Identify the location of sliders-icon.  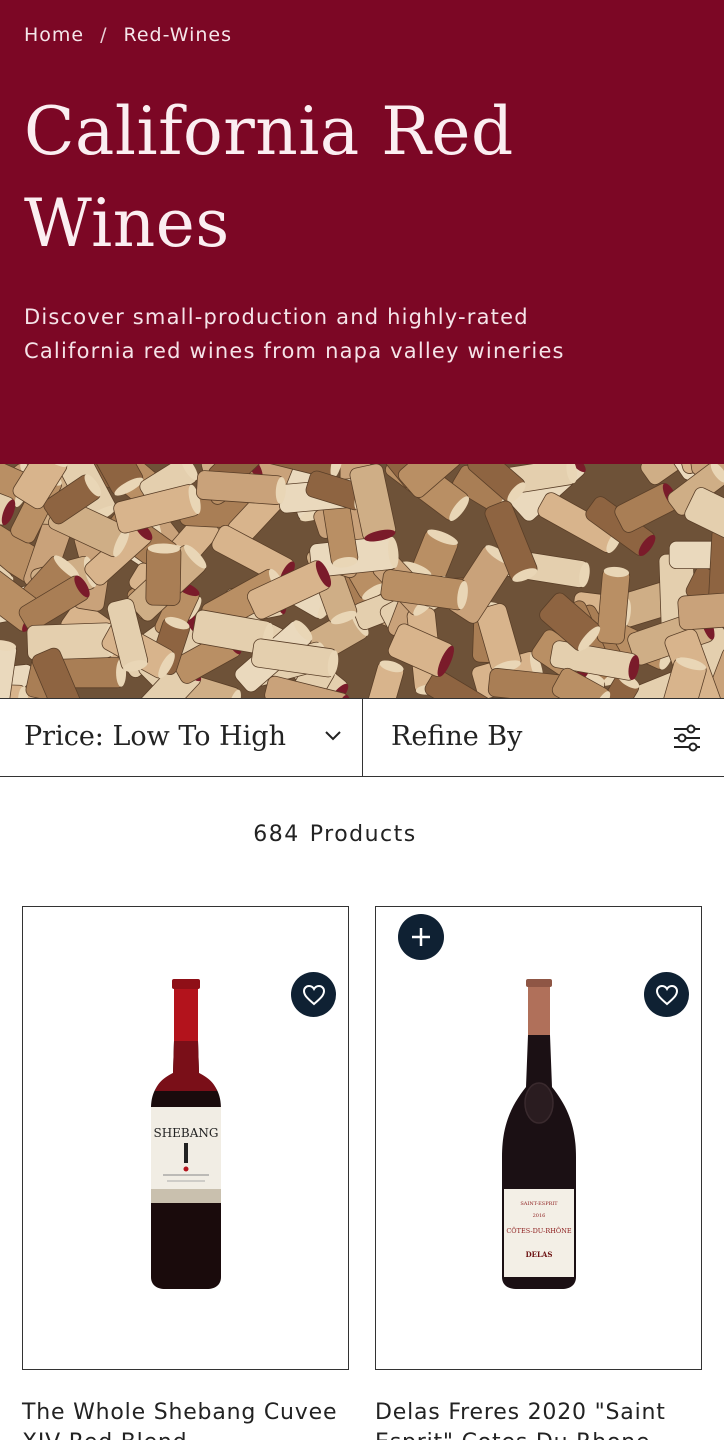
(687, 740).